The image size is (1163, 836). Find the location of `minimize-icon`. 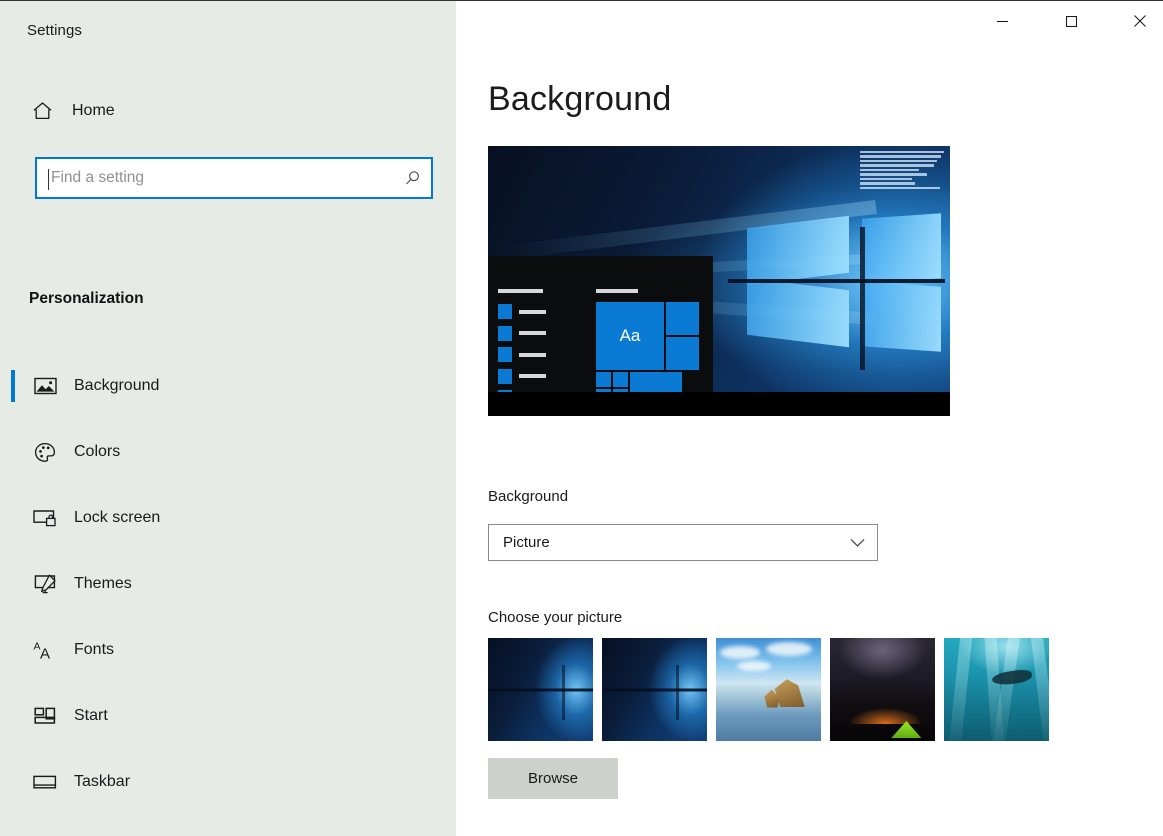

minimize-icon is located at coordinates (1002, 21).